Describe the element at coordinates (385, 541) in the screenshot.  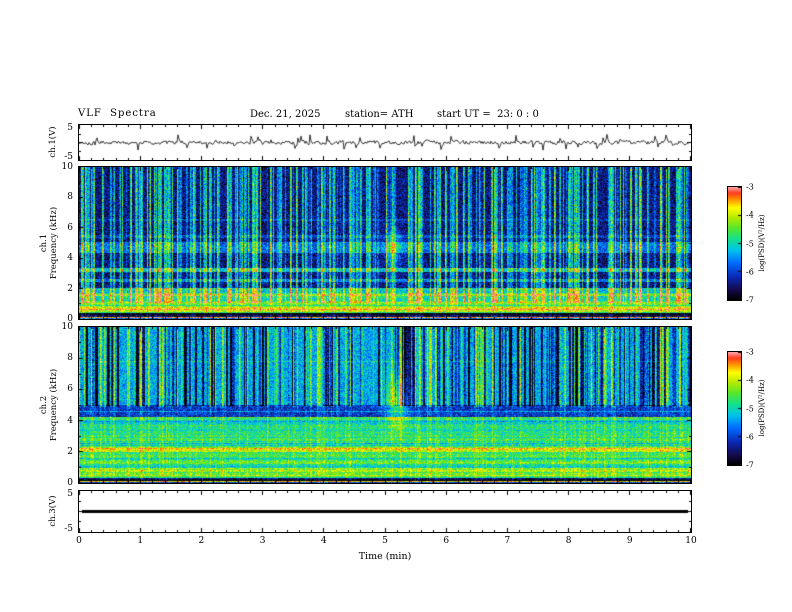
I see `x-tick-label: 5` at that location.